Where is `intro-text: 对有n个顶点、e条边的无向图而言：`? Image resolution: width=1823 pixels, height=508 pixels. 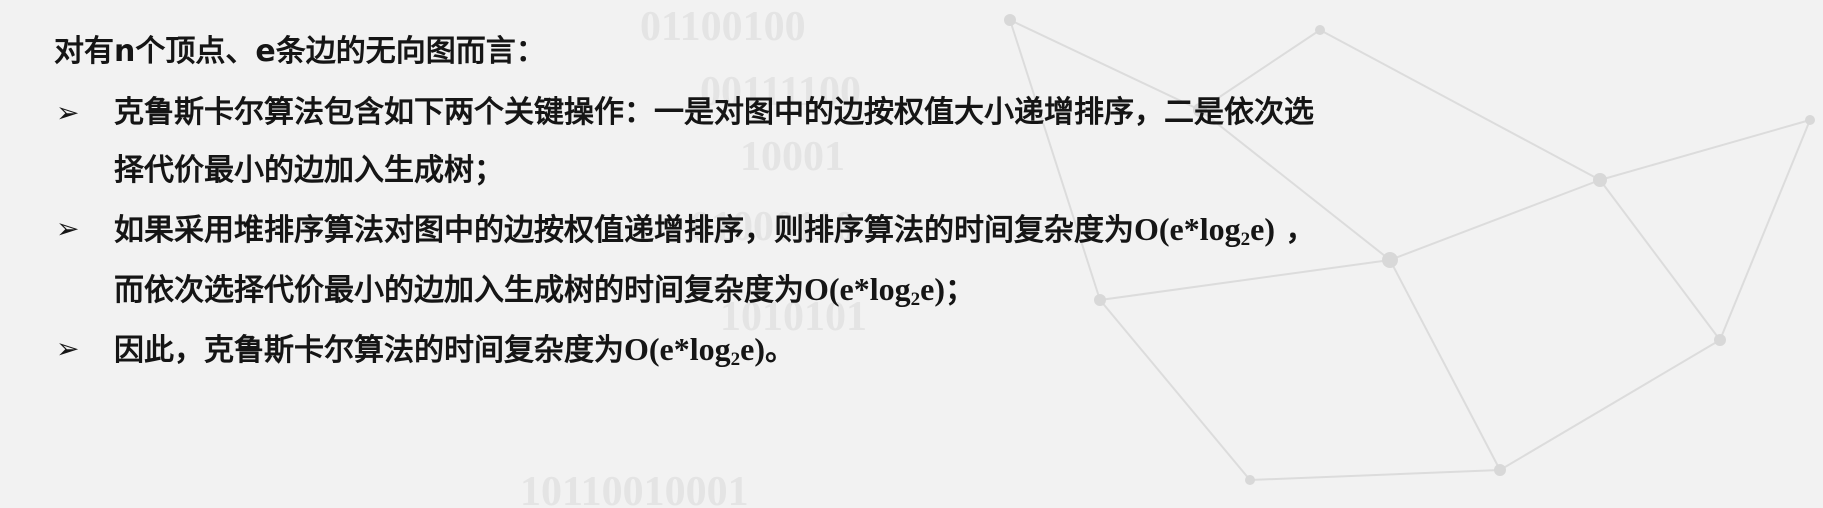
intro-text: 对有n个顶点、e条边的无向图而言： is located at coordinates (300, 51).